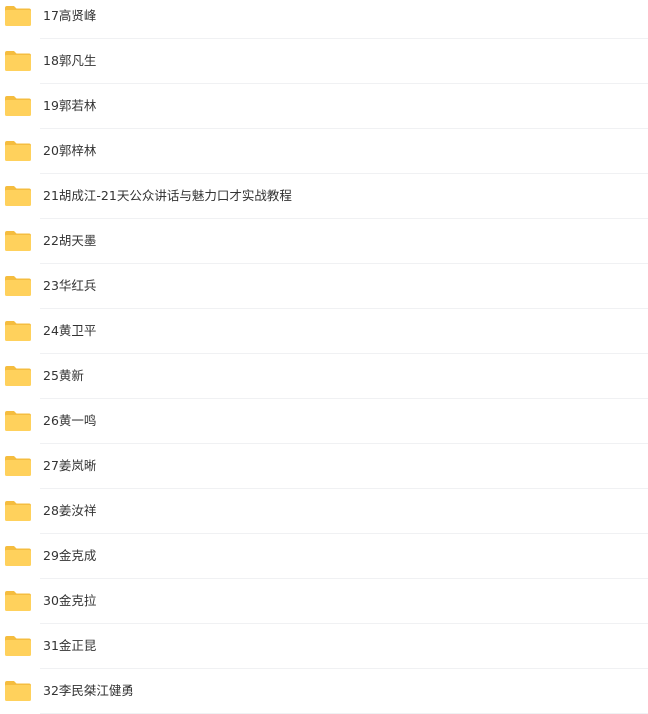 This screenshot has width=648, height=714. What do you see at coordinates (69, 286) in the screenshot?
I see `folder-name: 23华红兵` at bounding box center [69, 286].